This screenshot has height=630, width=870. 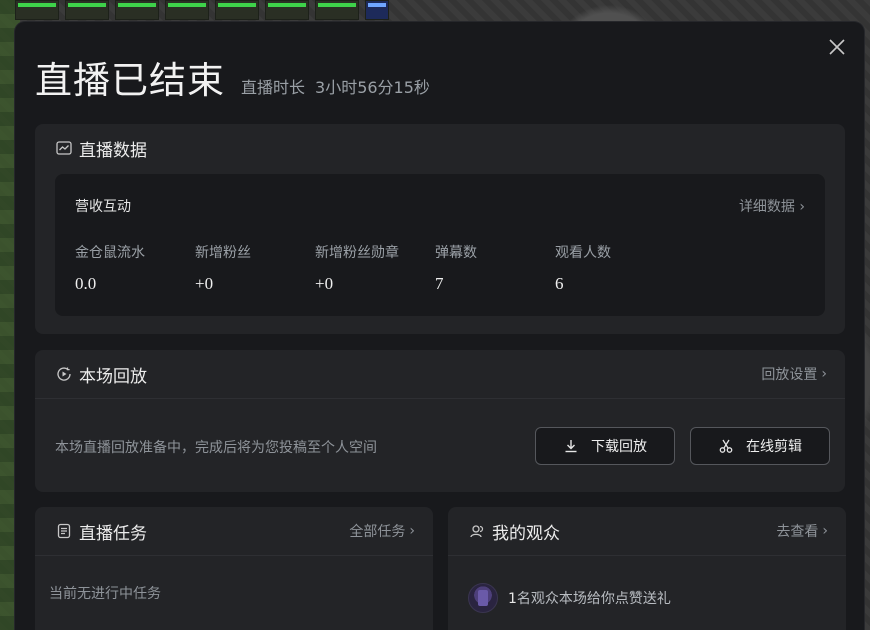 I want to click on stat-value: 6, so click(x=559, y=283).